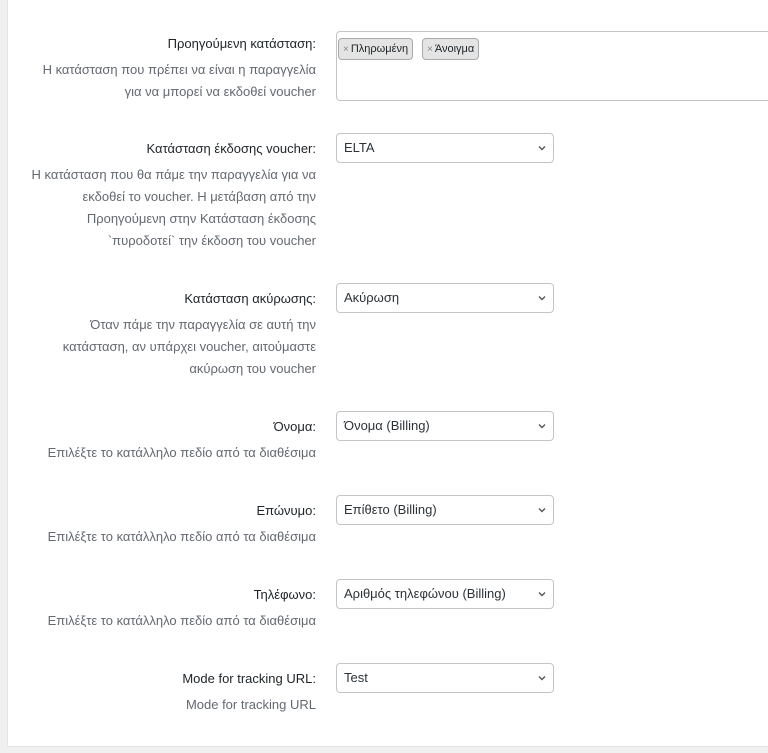  I want to click on tracking-mode-desc: Mode for tracking URL, so click(166, 705).